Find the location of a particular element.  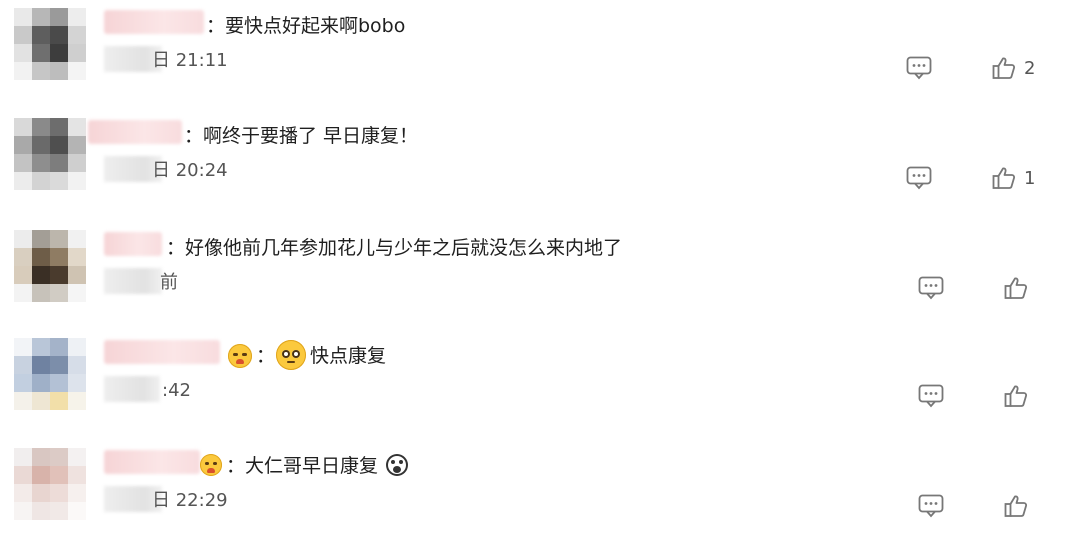

comment-text: ：大仁哥早日康复 is located at coordinates (302, 466).